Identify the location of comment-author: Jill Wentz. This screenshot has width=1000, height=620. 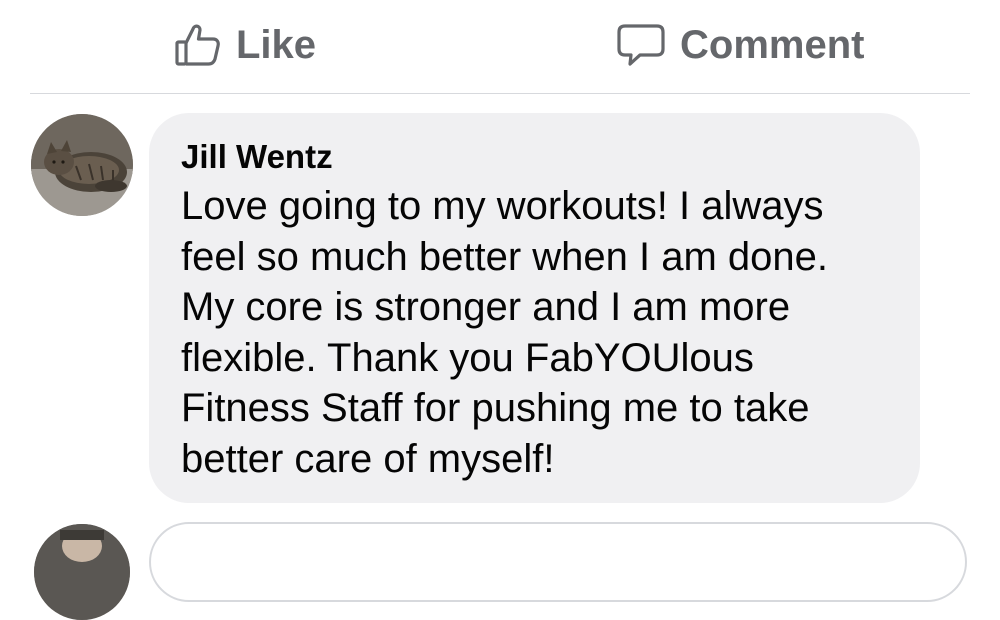
(534, 157).